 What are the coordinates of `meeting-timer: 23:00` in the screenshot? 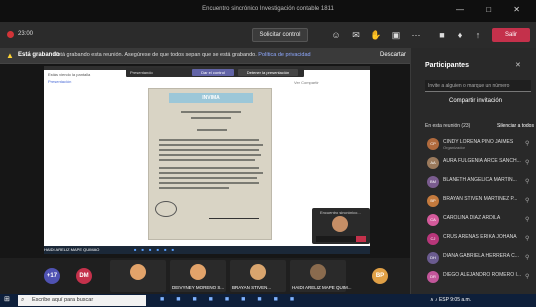 It's located at (26, 34).